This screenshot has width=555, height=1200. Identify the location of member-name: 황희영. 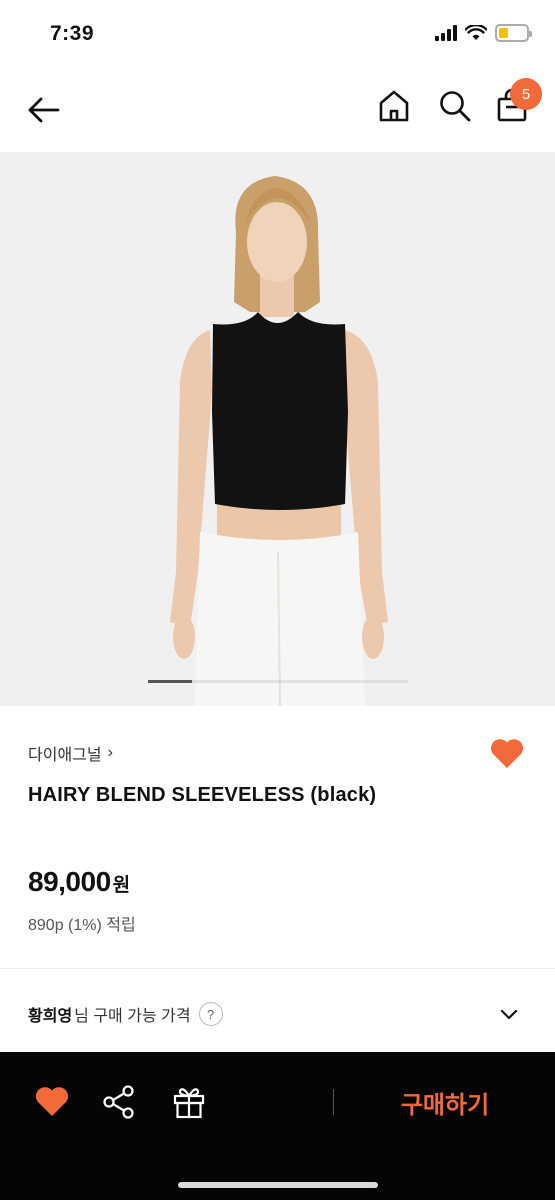
(50, 1016).